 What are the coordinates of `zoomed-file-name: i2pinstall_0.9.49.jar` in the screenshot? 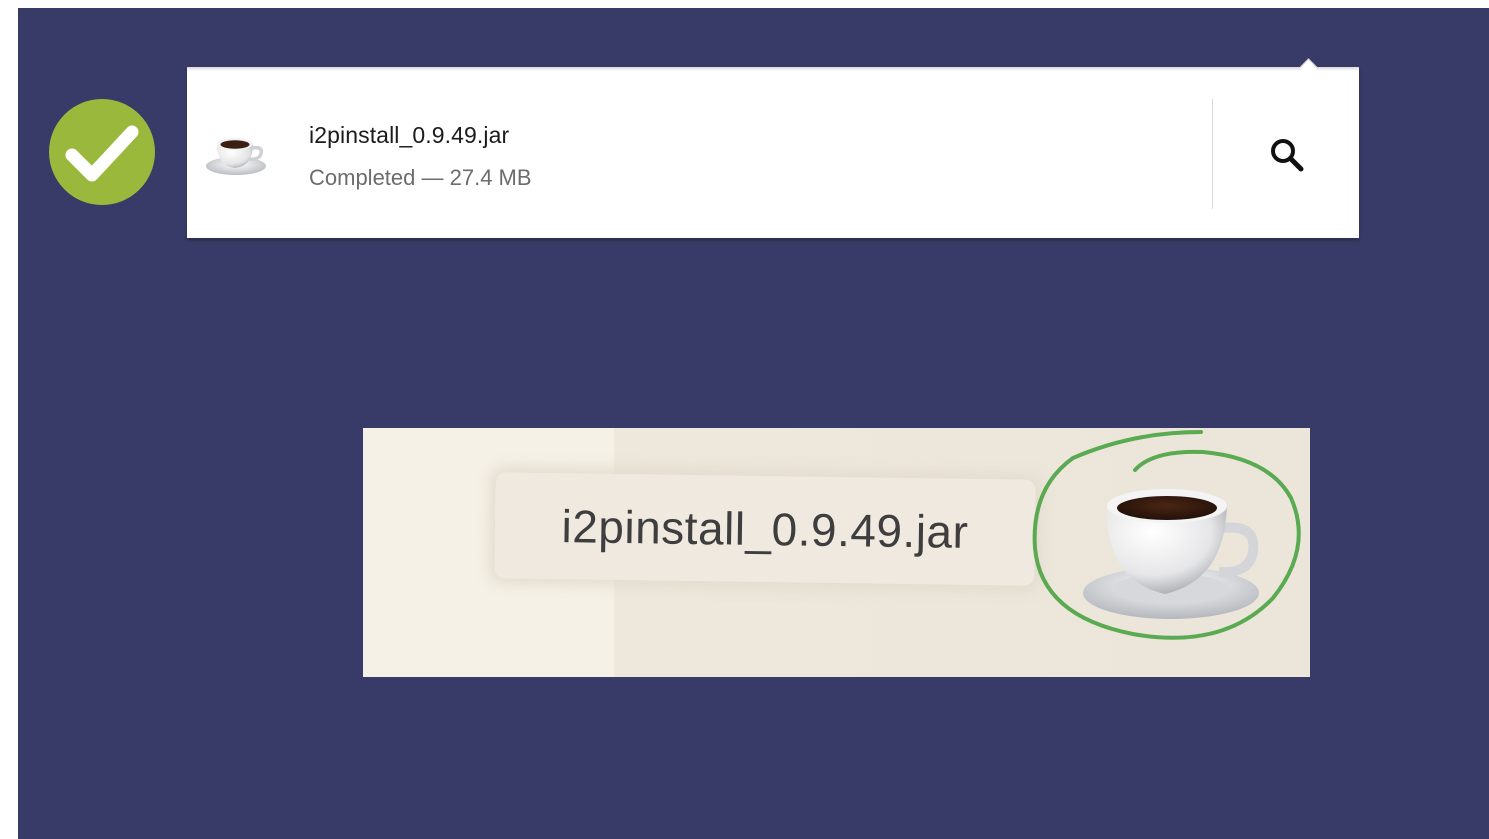 It's located at (765, 529).